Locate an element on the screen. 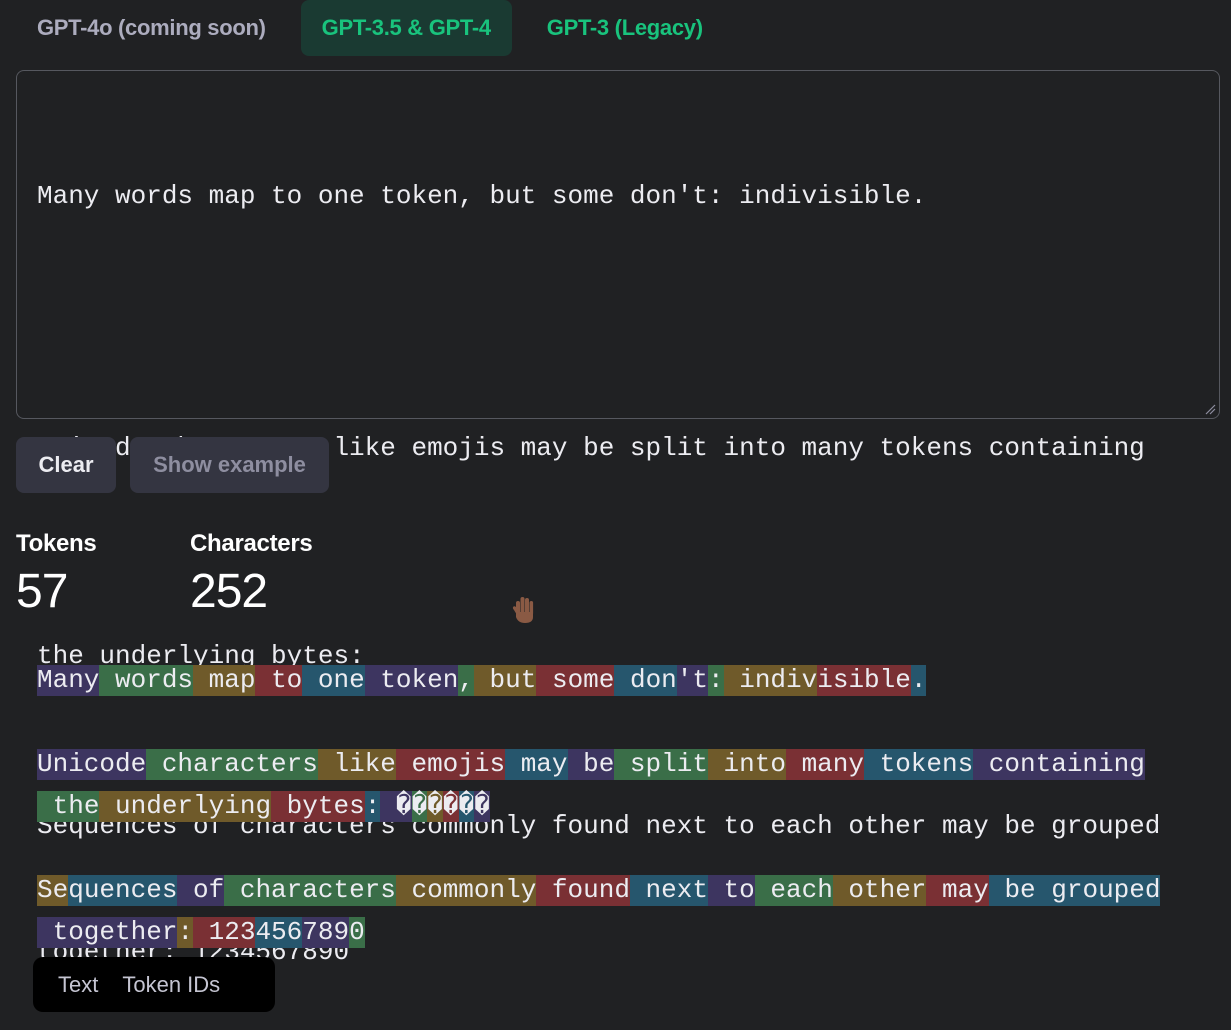  token: some is located at coordinates (575, 680).